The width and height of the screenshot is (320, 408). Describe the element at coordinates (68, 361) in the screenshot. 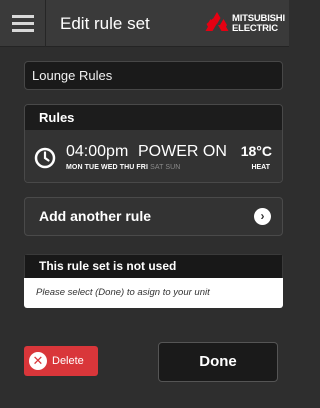

I see `delete-label: Delete` at that location.